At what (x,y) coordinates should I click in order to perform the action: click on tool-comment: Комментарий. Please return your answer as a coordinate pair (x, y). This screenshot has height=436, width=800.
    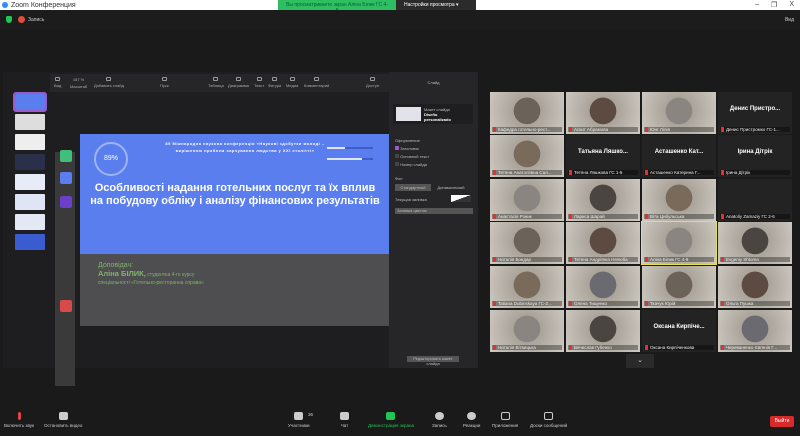
    Looking at the image, I should click on (316, 82).